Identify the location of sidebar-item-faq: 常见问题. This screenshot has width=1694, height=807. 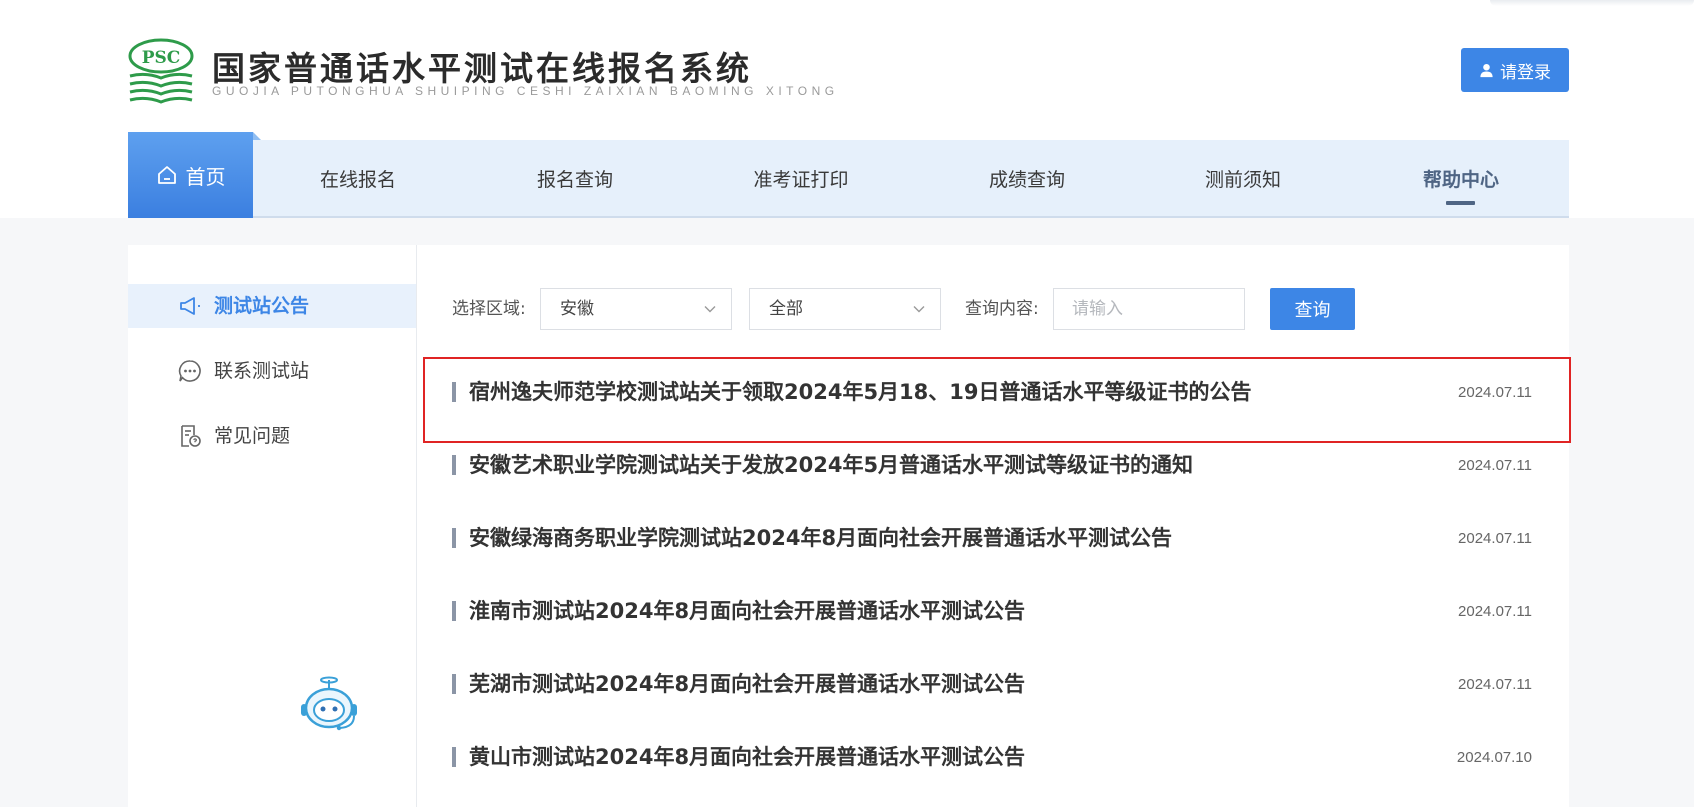
(272, 436).